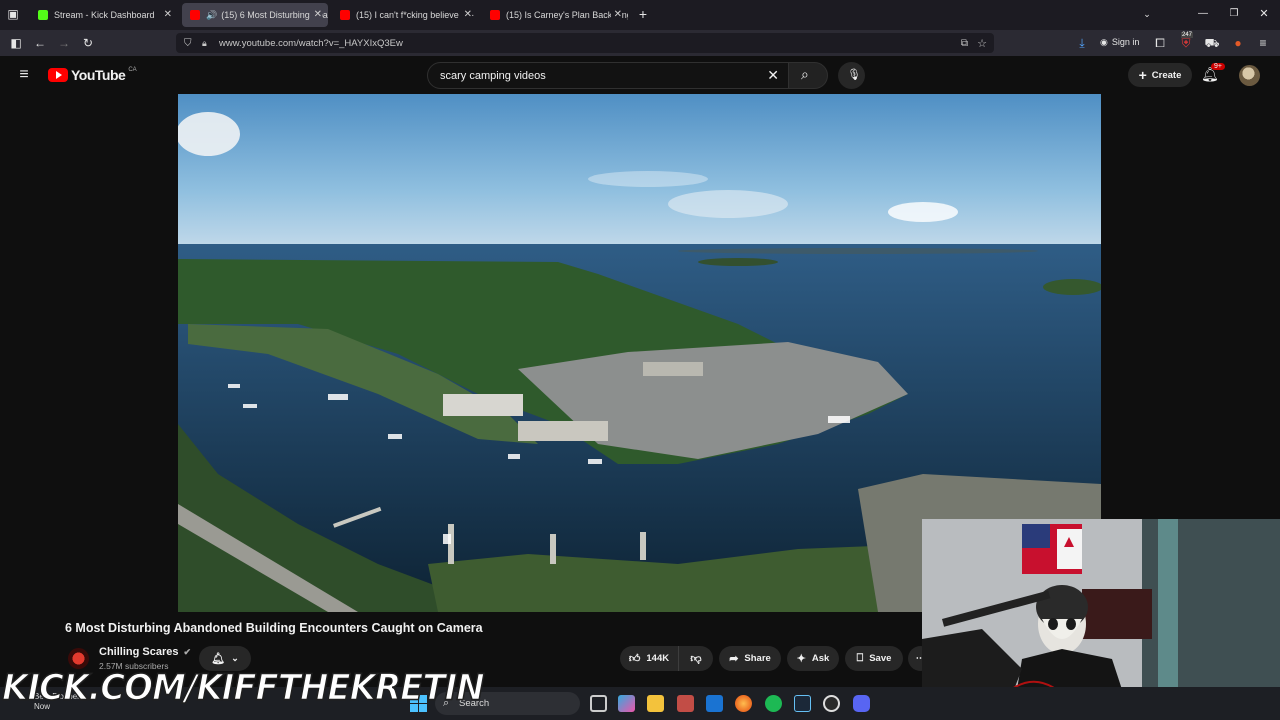 The height and width of the screenshot is (720, 1280). I want to click on channel-name: Chilling Scares ✔, so click(145, 652).